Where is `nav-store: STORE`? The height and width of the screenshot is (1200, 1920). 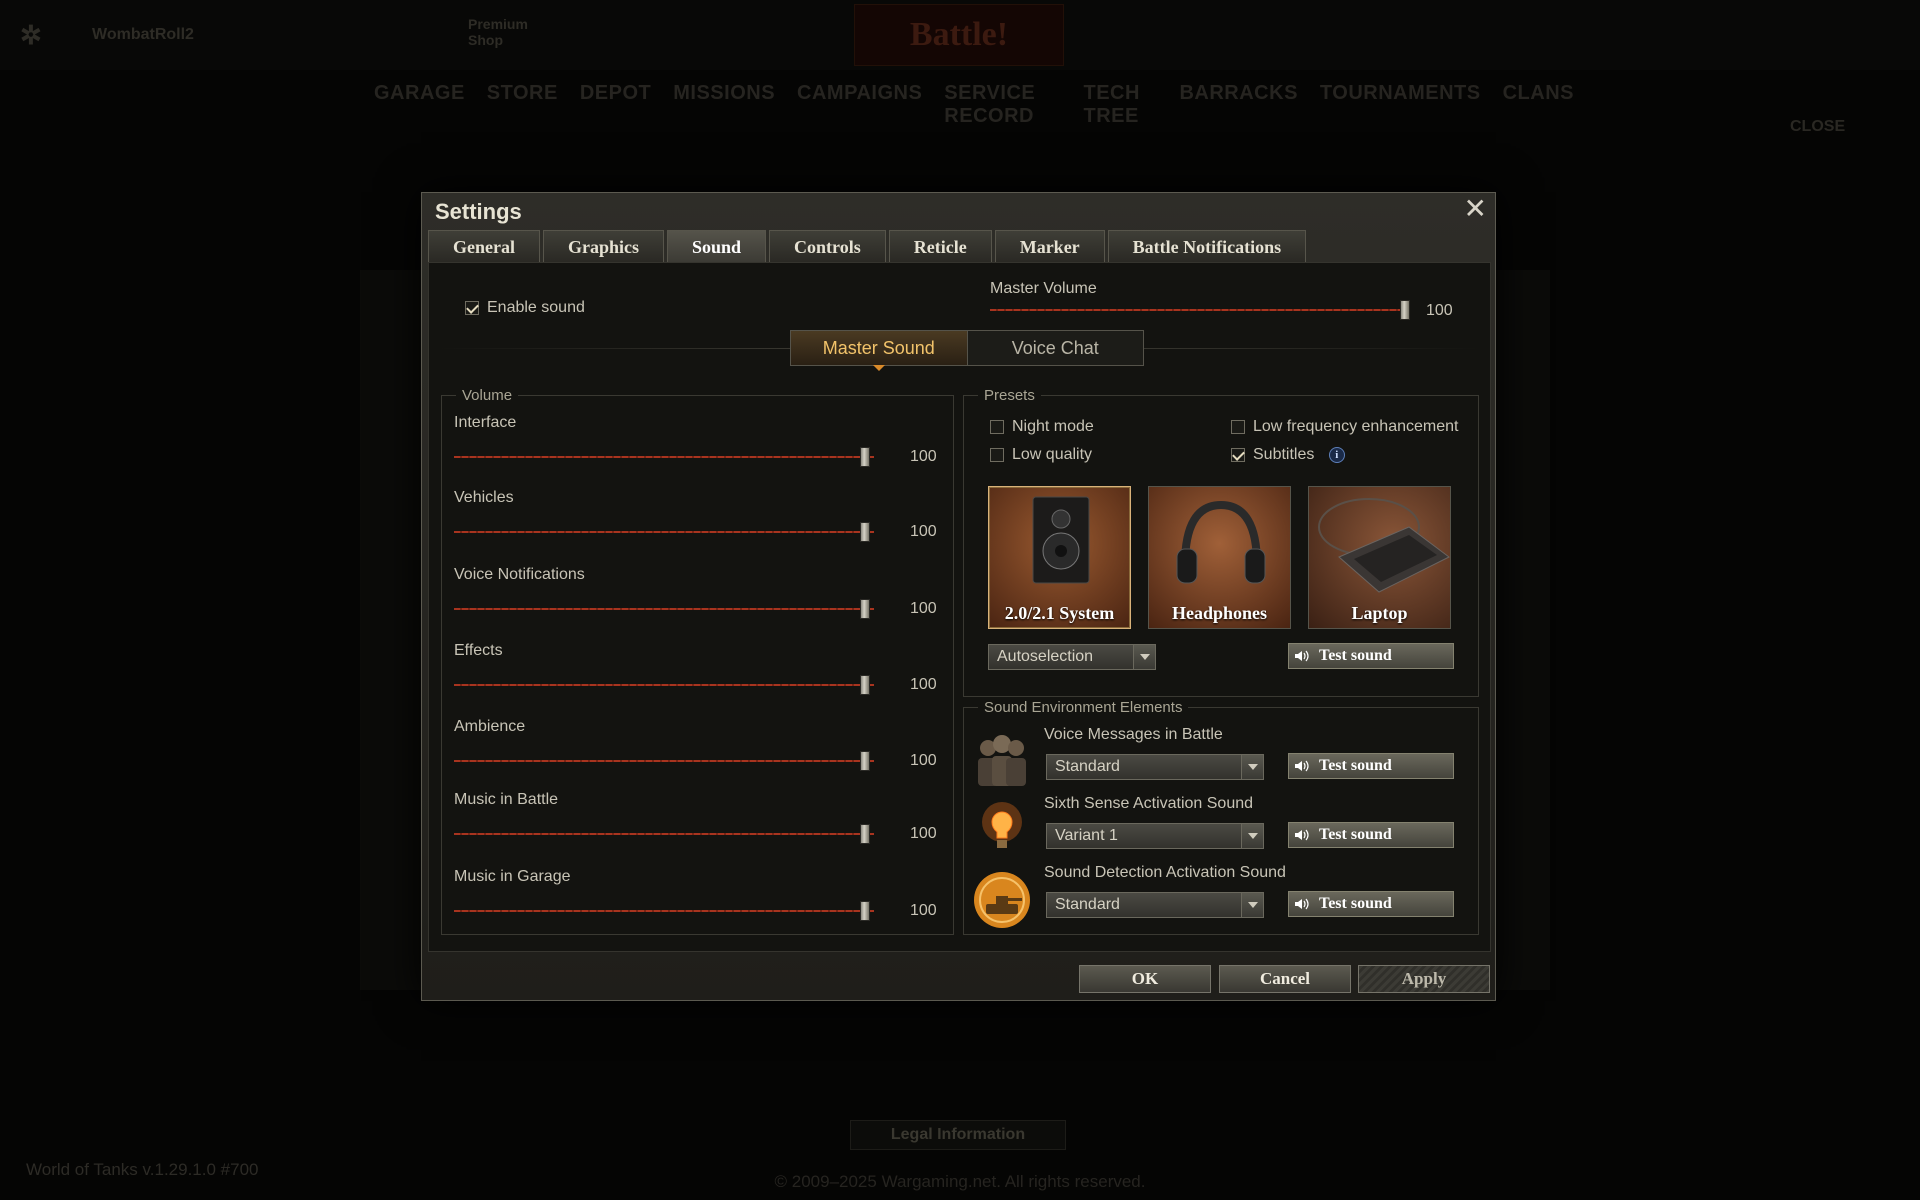 nav-store: STORE is located at coordinates (522, 96).